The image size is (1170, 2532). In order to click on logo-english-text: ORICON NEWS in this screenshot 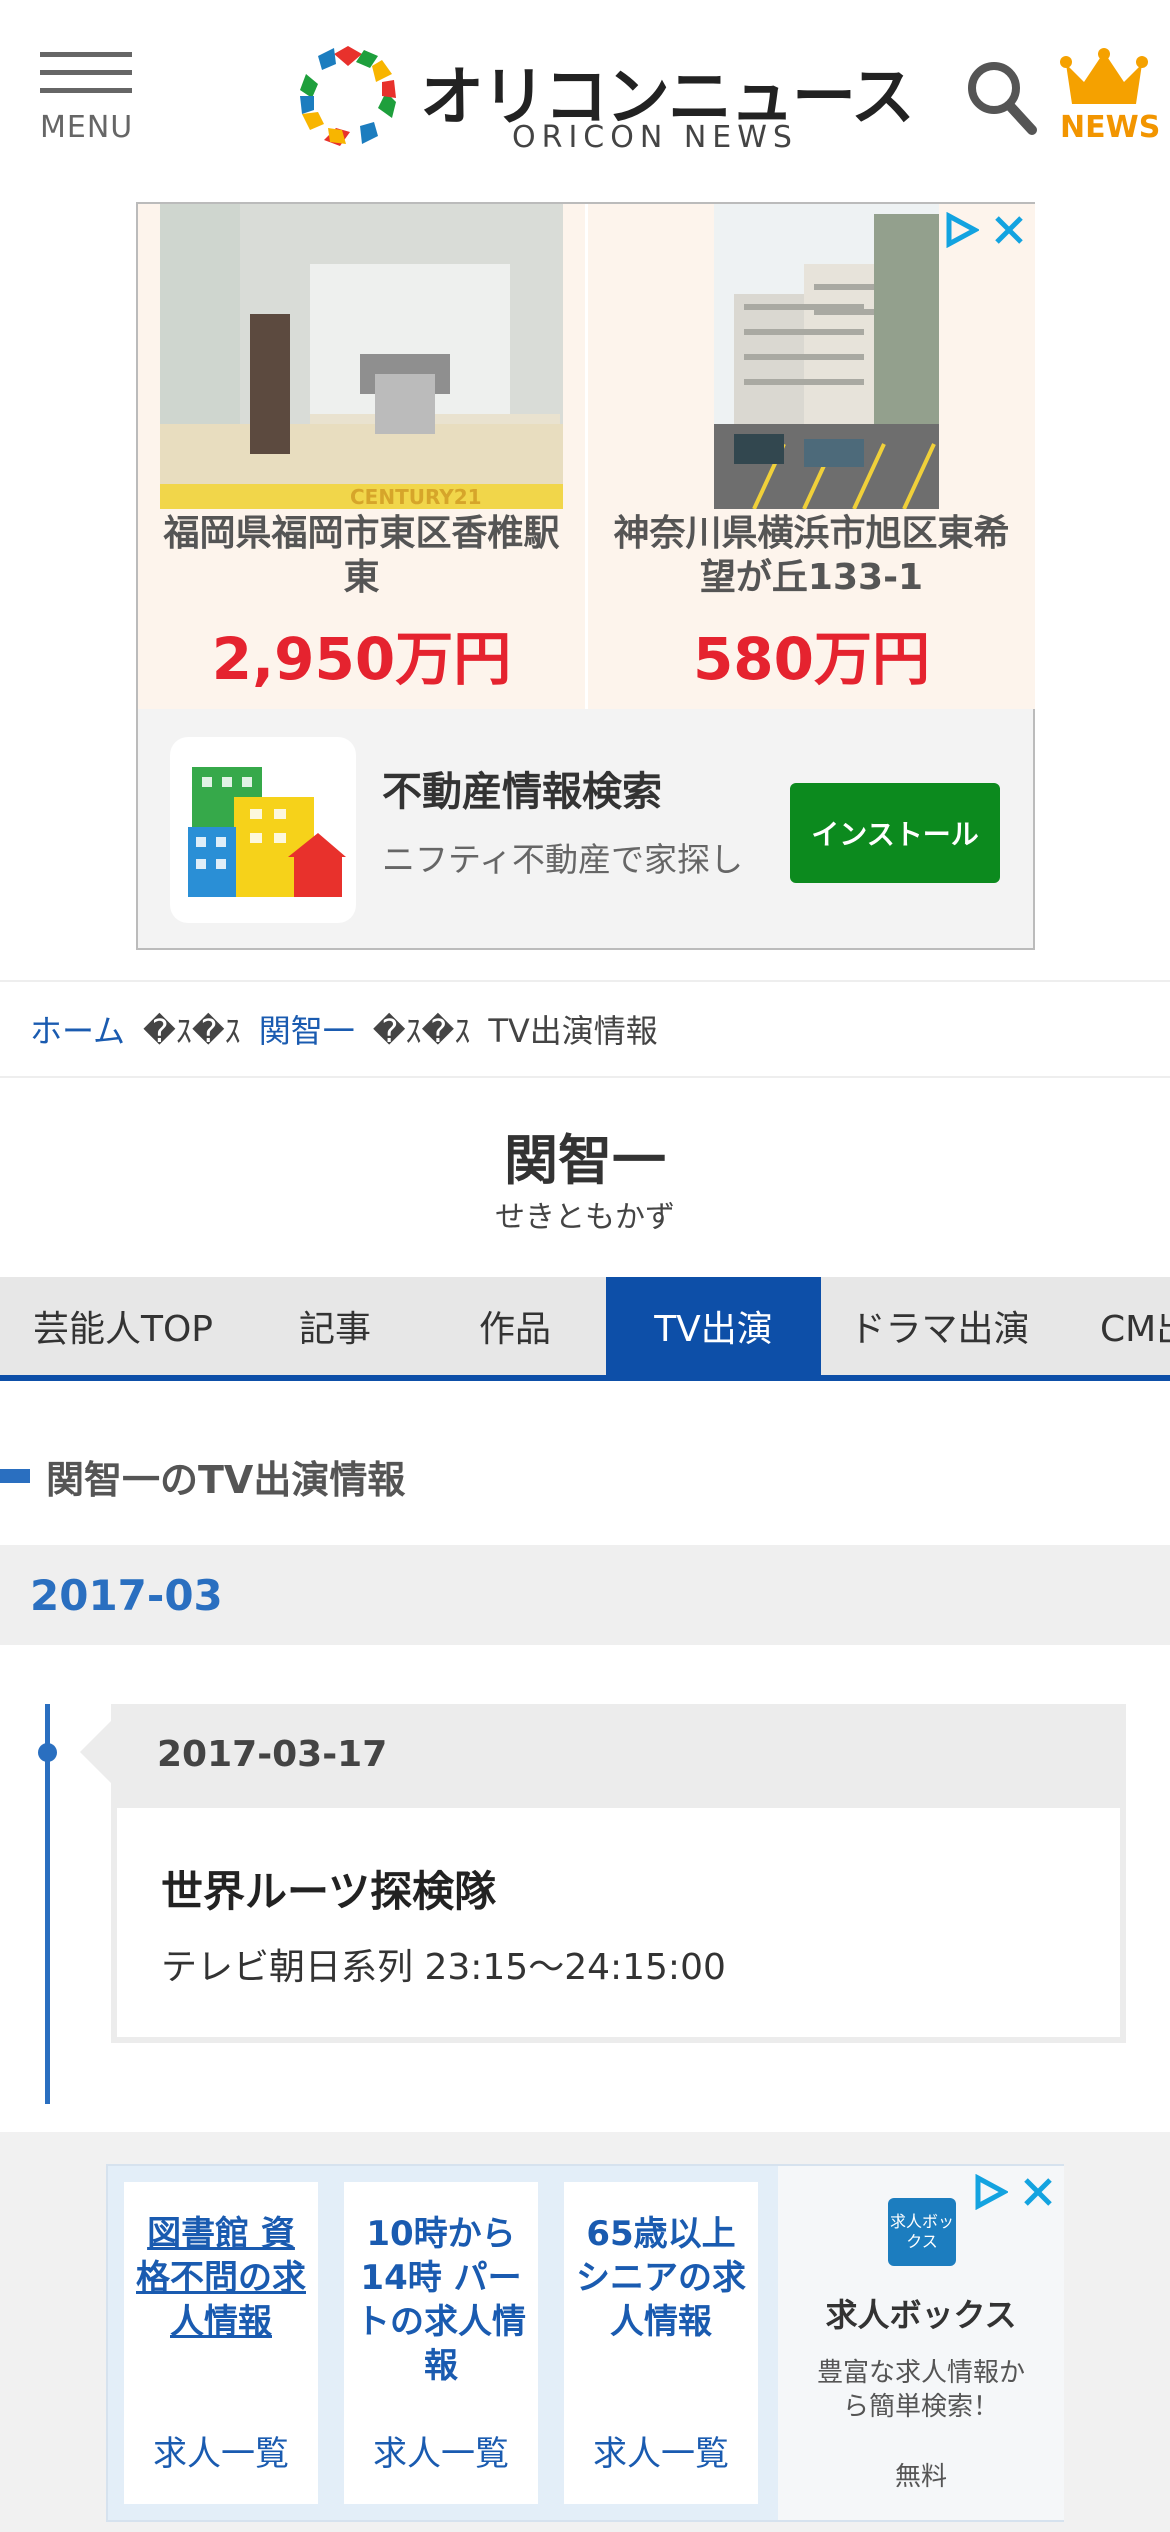, I will do `click(655, 137)`.